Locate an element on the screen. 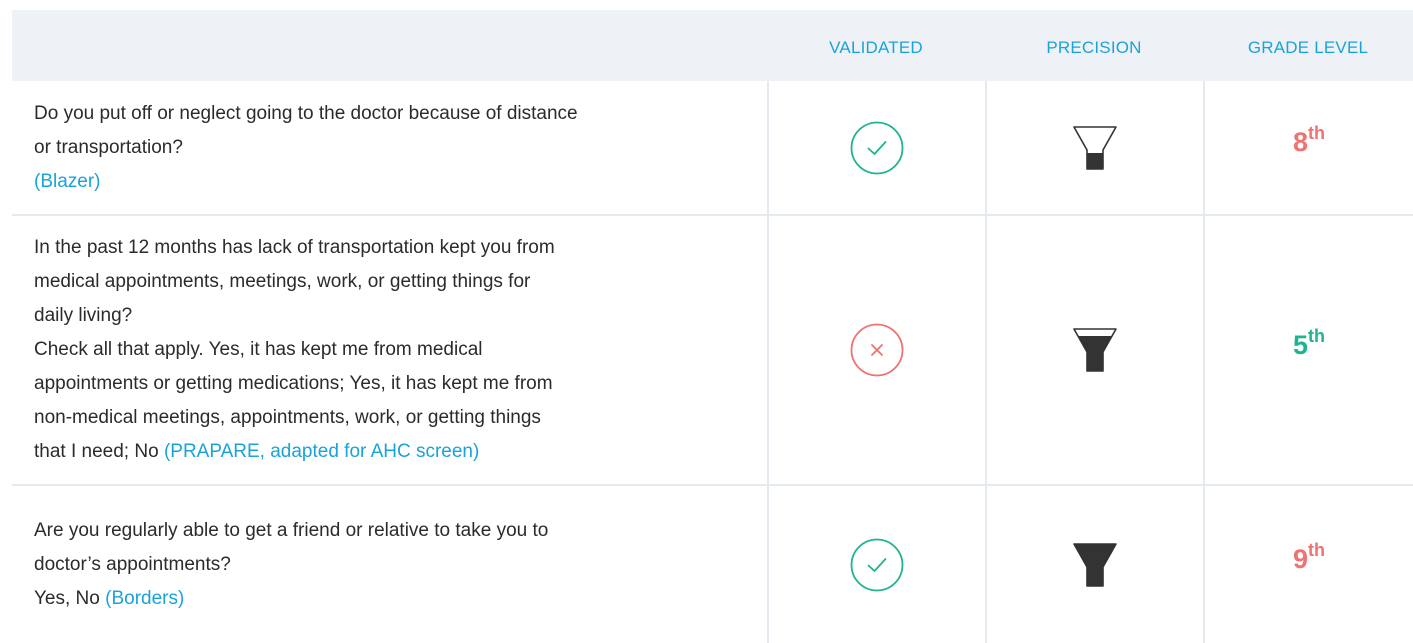 The width and height of the screenshot is (1413, 643). grade-cell-1: 8th is located at coordinates (1308, 148).